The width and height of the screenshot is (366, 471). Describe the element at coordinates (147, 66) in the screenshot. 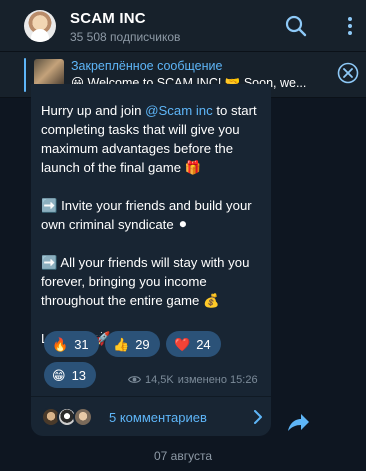

I see `pinned-title: Закреплённое сообщение` at that location.